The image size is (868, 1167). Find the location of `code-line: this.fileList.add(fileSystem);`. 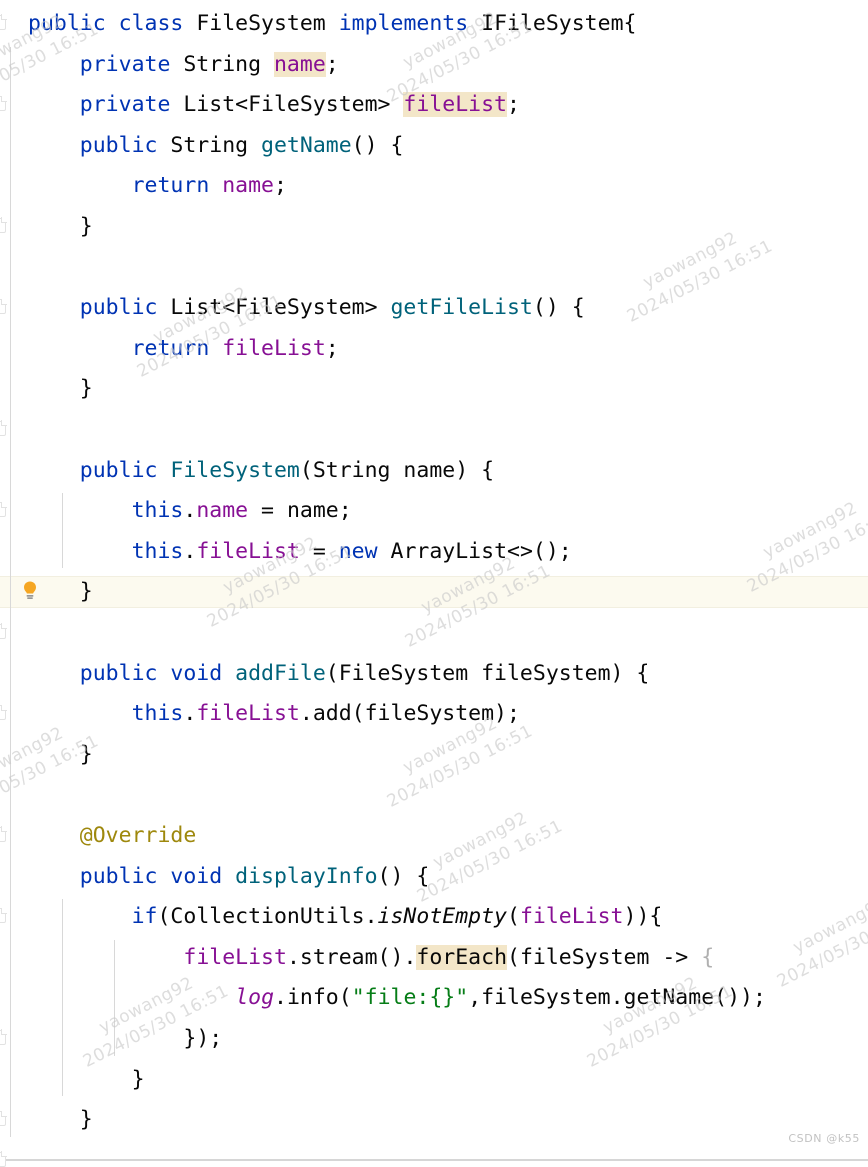

code-line: this.fileList.add(fileSystem); is located at coordinates (316, 714).